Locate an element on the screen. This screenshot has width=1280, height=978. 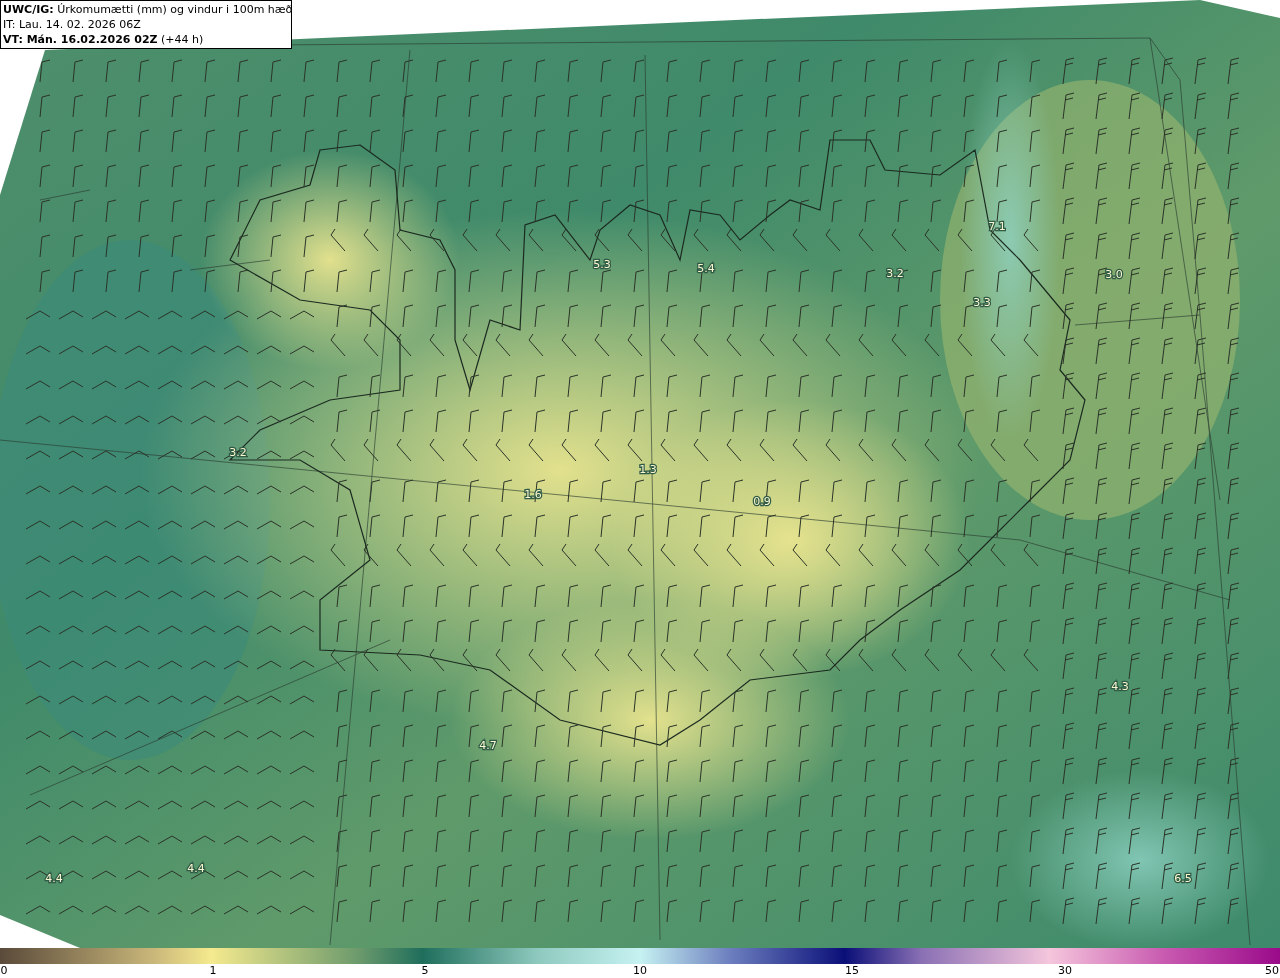
value-label: 4.3 is located at coordinates (1120, 686).